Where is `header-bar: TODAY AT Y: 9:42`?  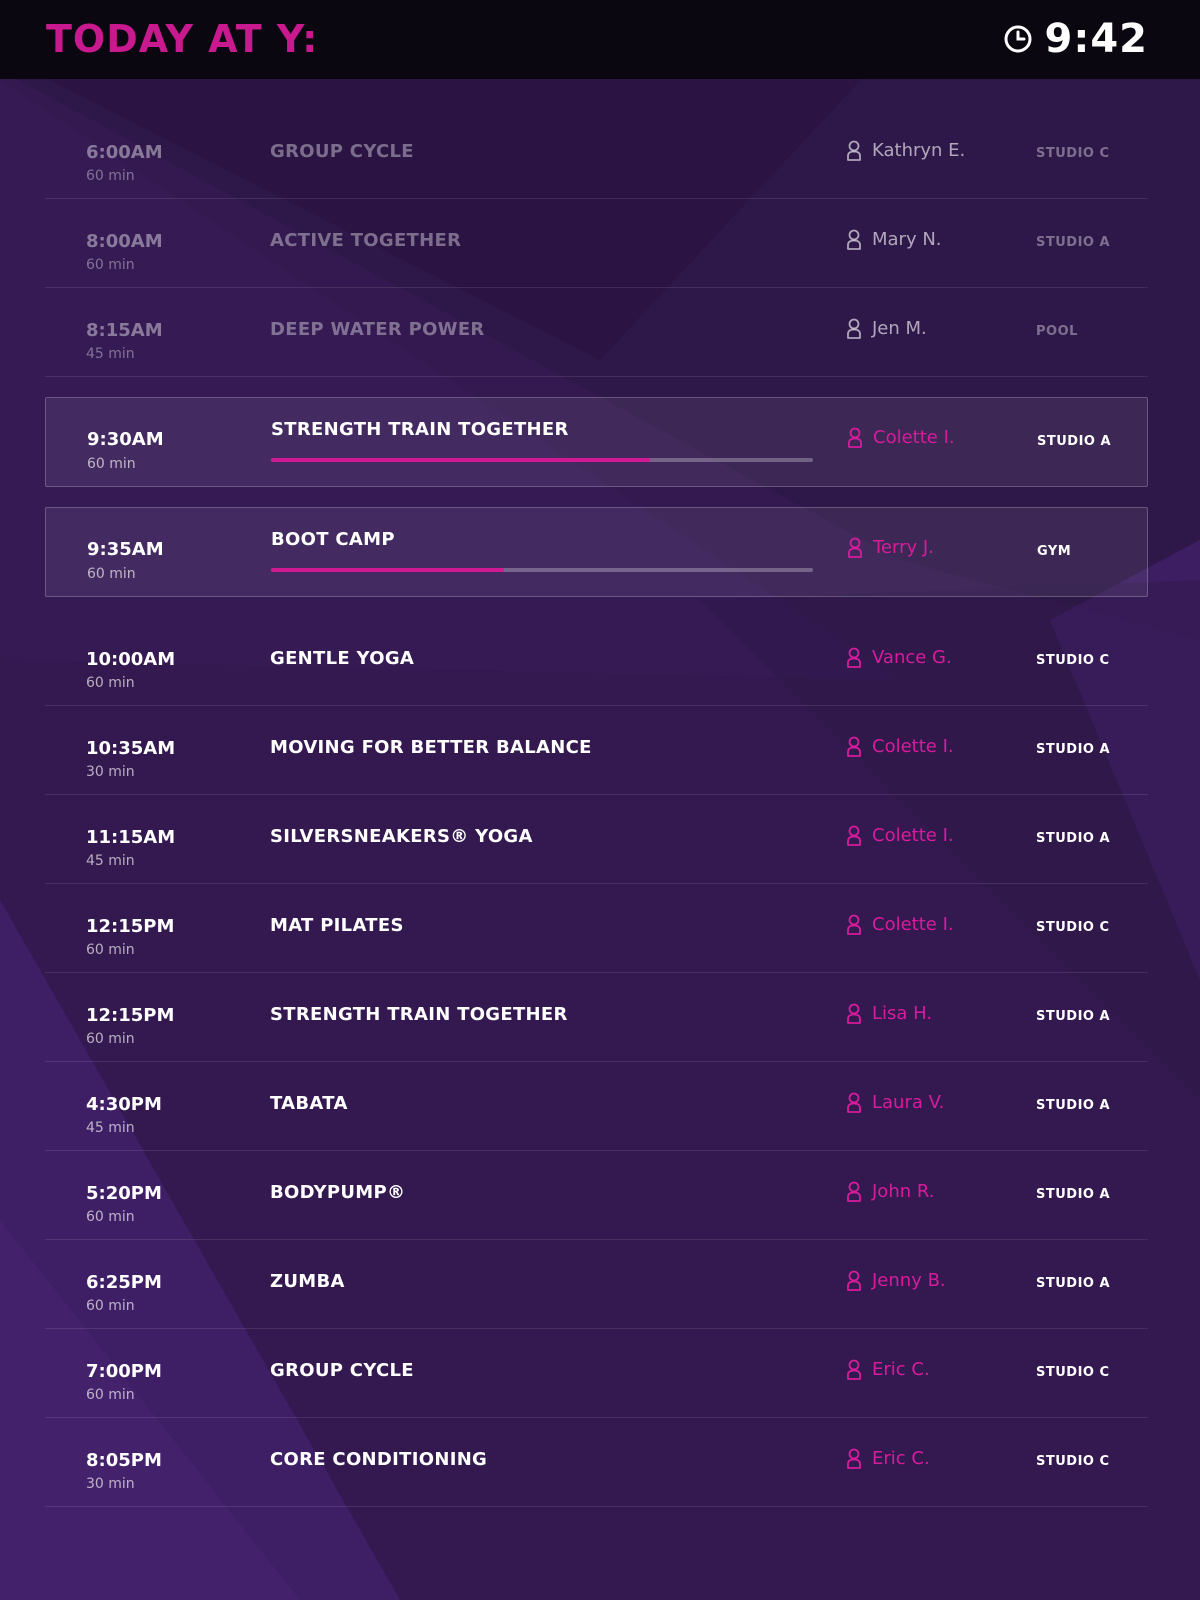
header-bar: TODAY AT Y: 9:42 is located at coordinates (600, 39).